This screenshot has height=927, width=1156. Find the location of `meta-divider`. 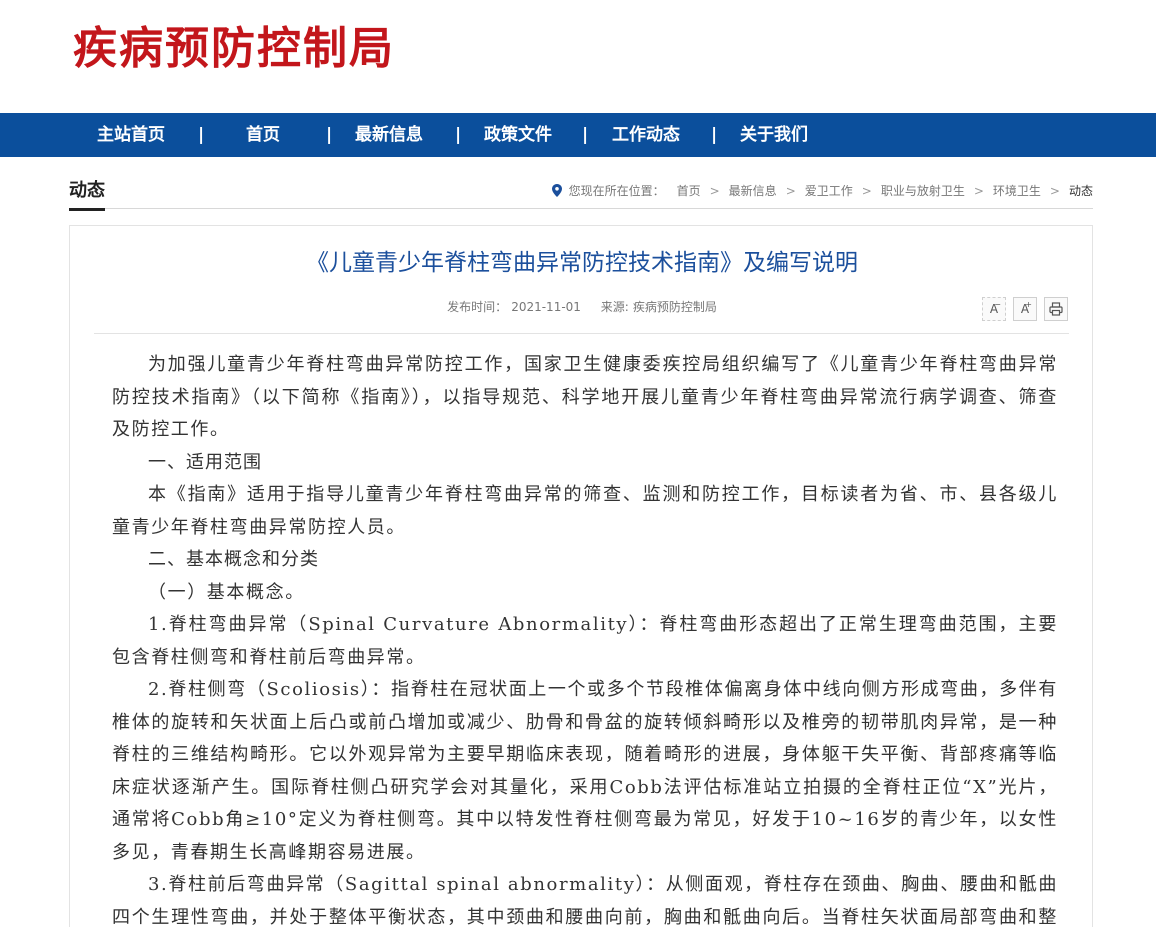

meta-divider is located at coordinates (581, 333).